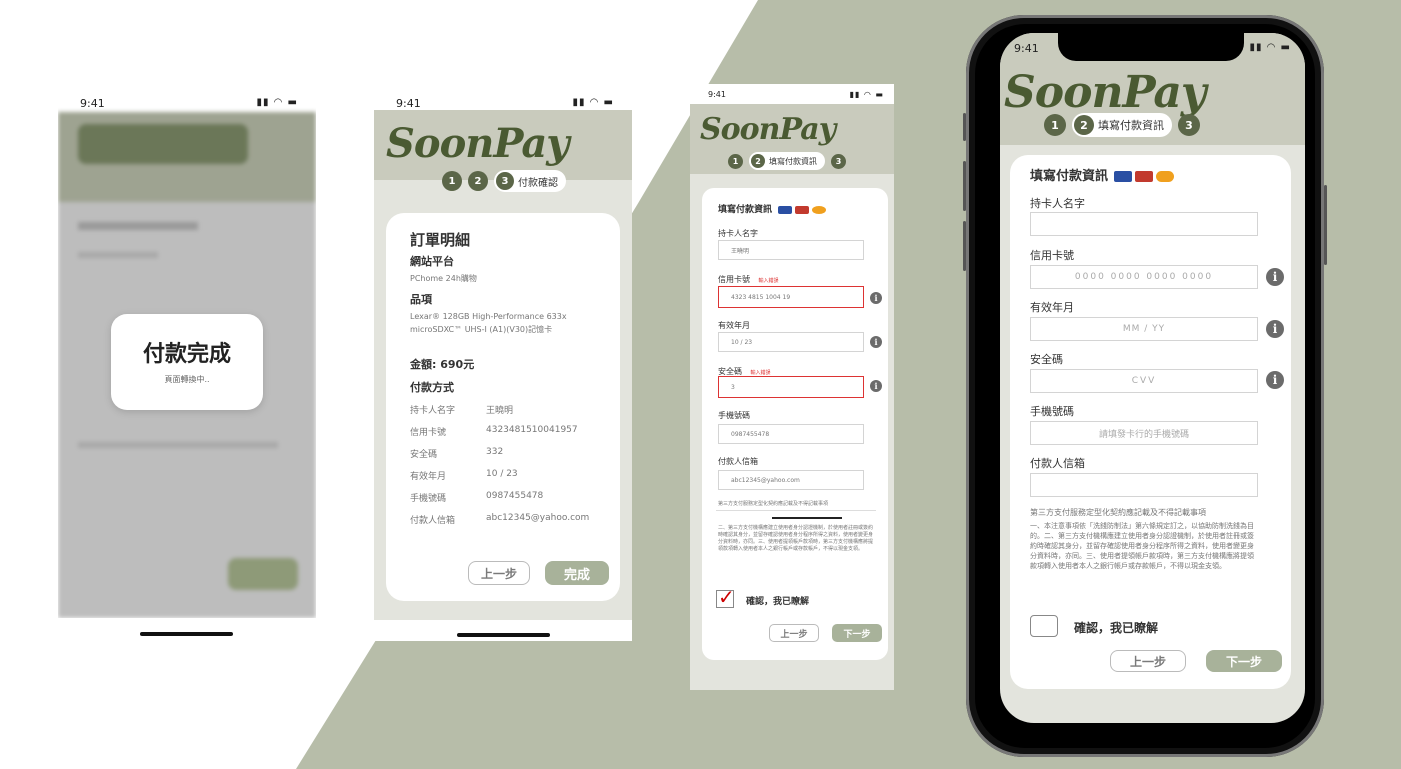  Describe the element at coordinates (428, 477) in the screenshot. I see `detail-key: 有效年月` at that location.